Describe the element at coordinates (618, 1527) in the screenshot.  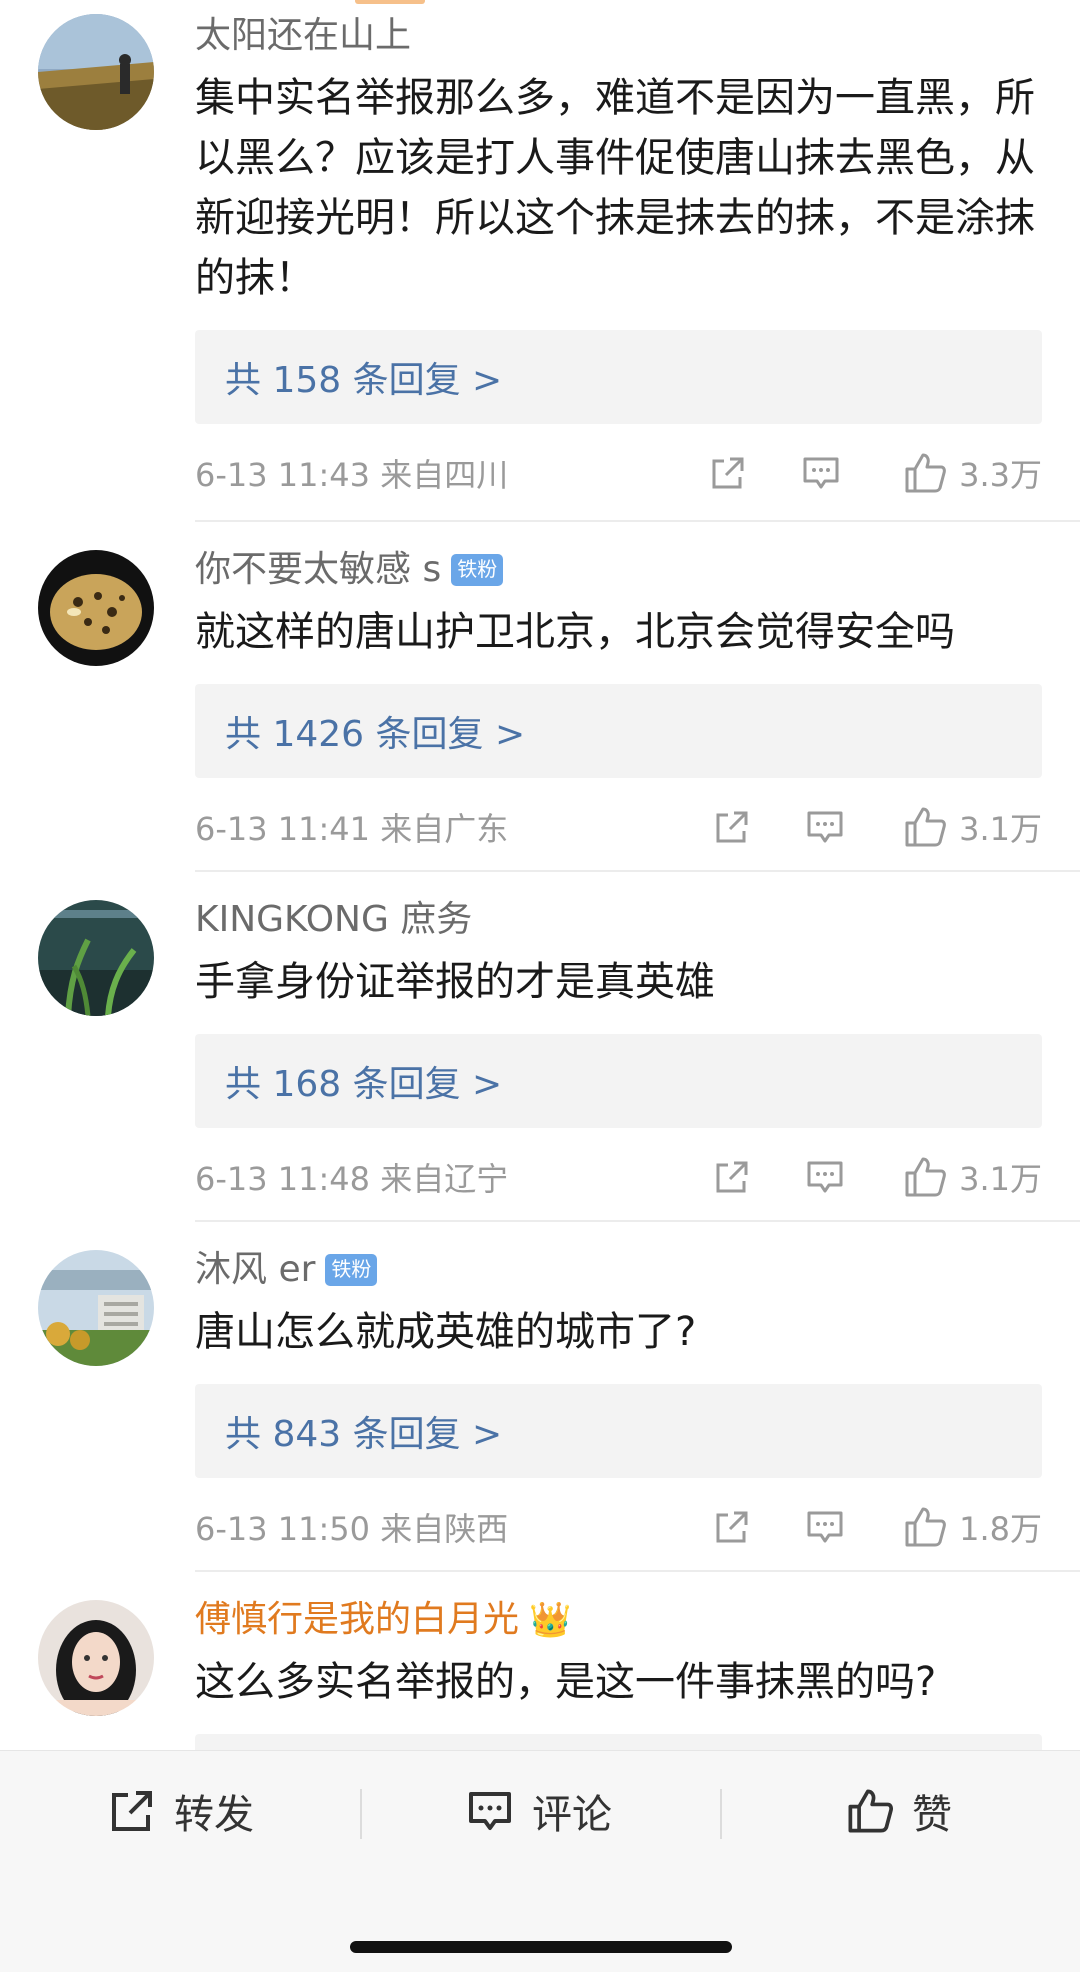
I see `comment-meta: 6-13 11:50 来自陕西 1.8万` at that location.